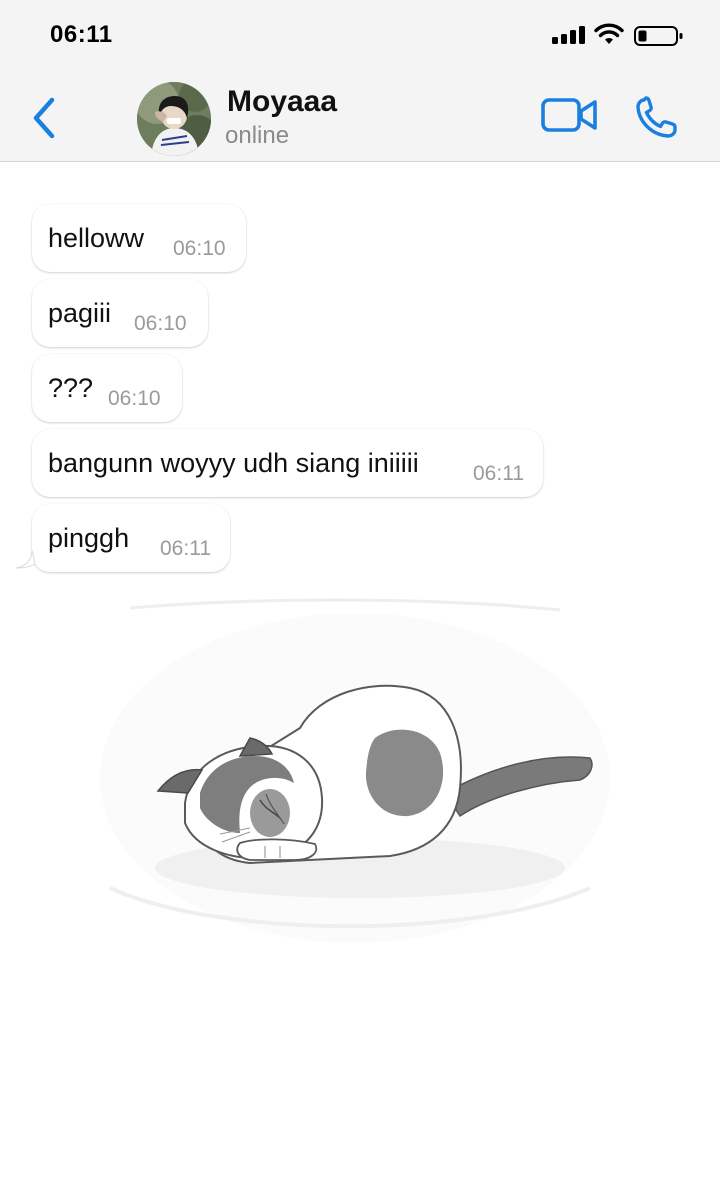 This screenshot has height=1193, width=720. I want to click on video-call-icon, so click(570, 116).